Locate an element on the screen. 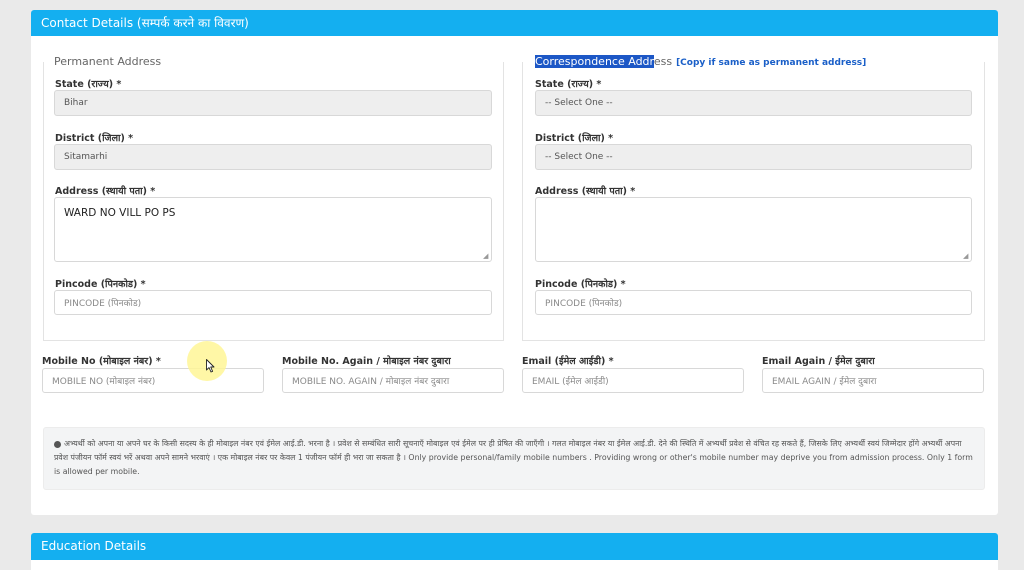  mouse-cursor-icon is located at coordinates (210, 366).